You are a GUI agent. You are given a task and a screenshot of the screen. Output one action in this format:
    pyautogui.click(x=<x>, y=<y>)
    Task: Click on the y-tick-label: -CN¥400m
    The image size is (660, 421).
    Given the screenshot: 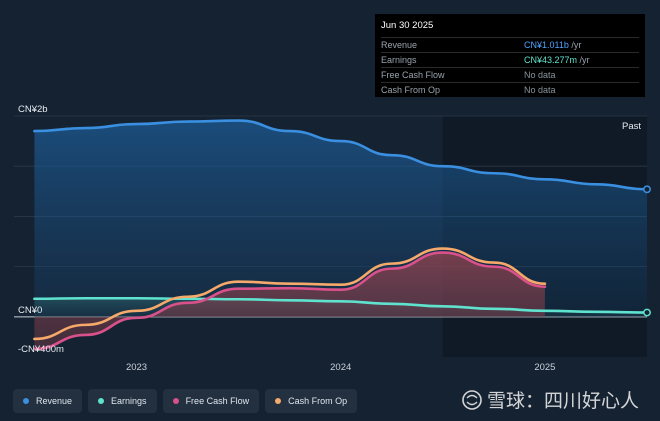 What is the action you would take?
    pyautogui.click(x=41, y=349)
    